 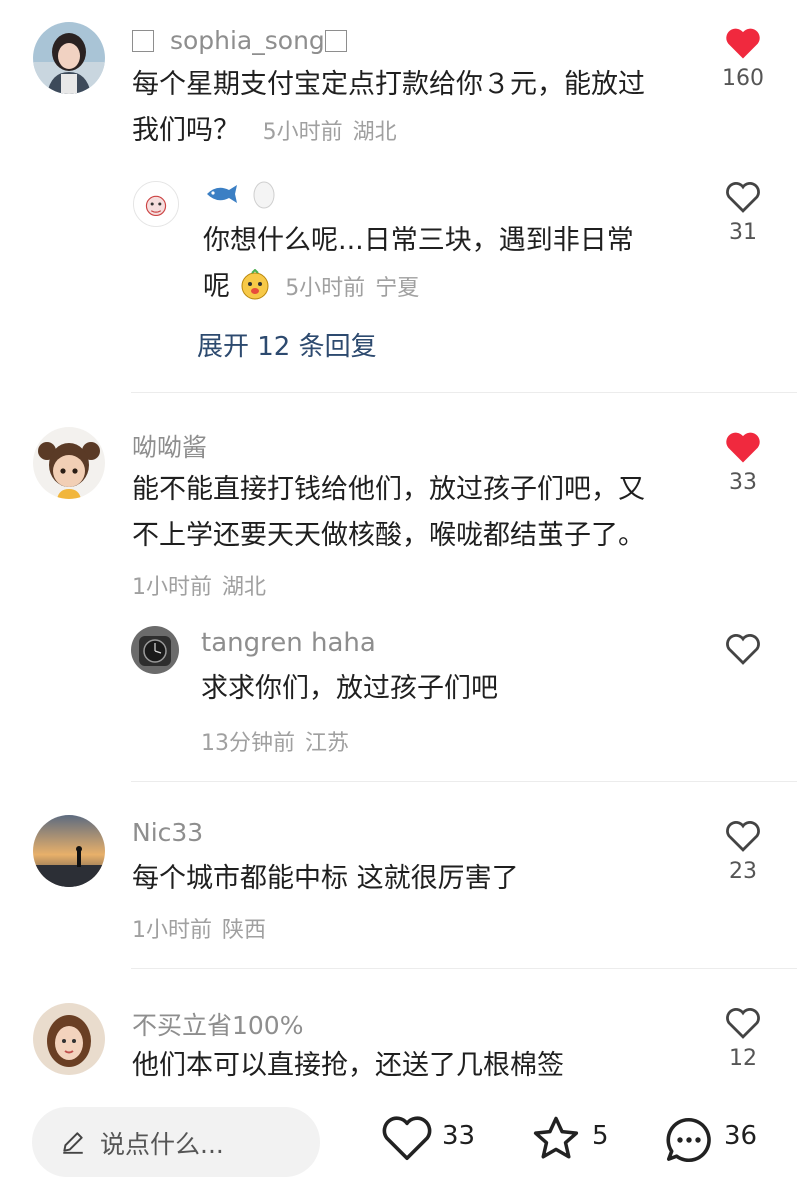 I want to click on star-icon, so click(x=556, y=1137).